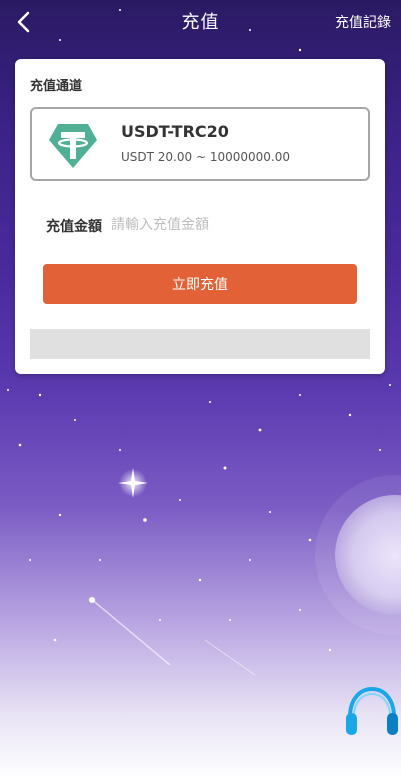  I want to click on recharge-records-link: 充值記錄, so click(363, 22).